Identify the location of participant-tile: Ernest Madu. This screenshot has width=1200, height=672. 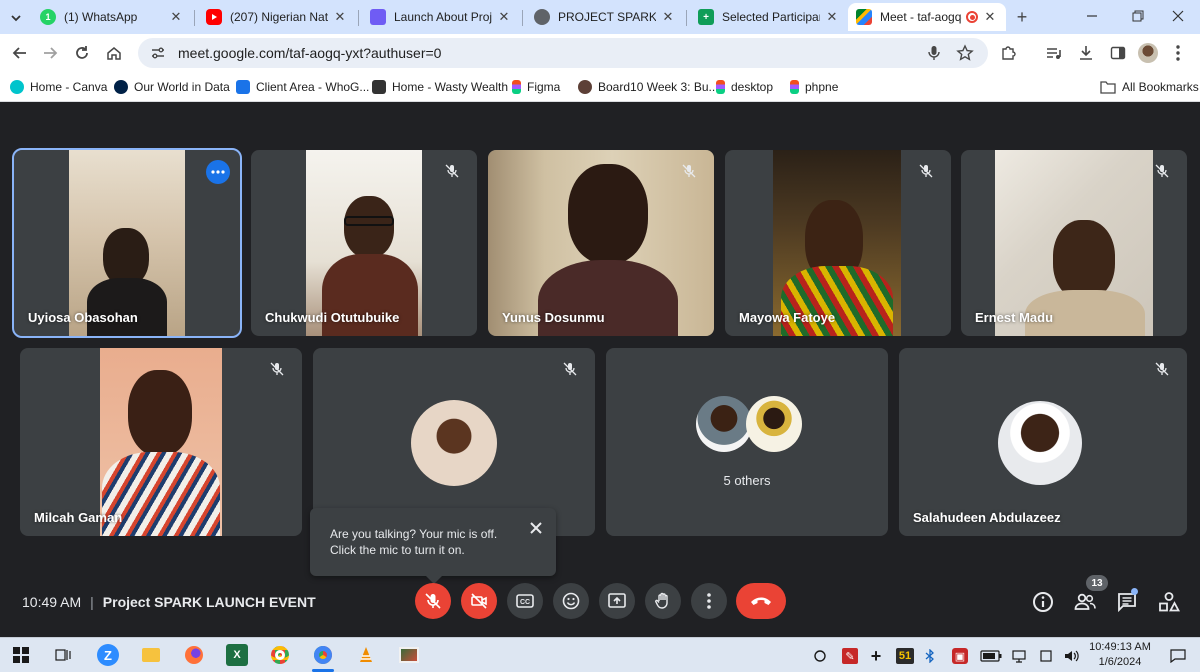
(1074, 243).